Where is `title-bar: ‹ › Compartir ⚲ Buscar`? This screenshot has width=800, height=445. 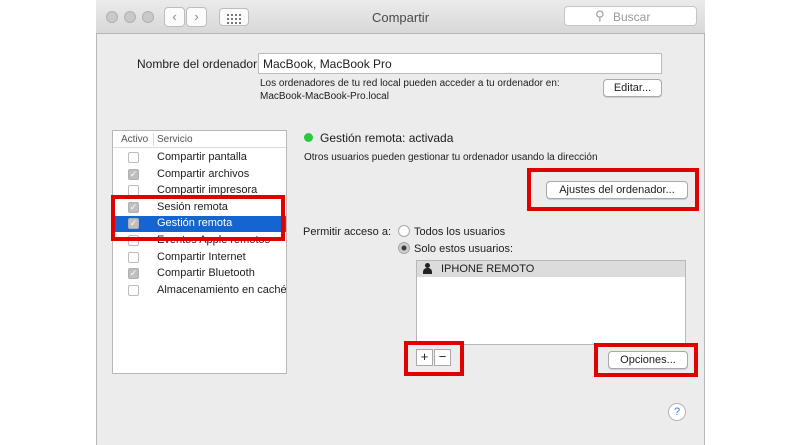
title-bar: ‹ › Compartir ⚲ Buscar is located at coordinates (400, 17).